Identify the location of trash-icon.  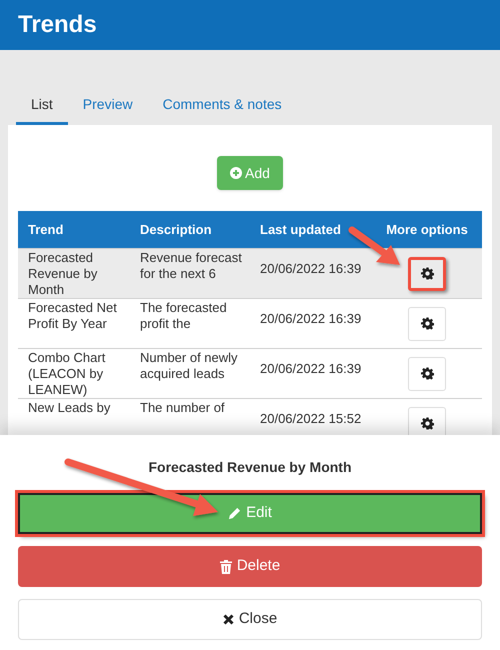
(226, 567).